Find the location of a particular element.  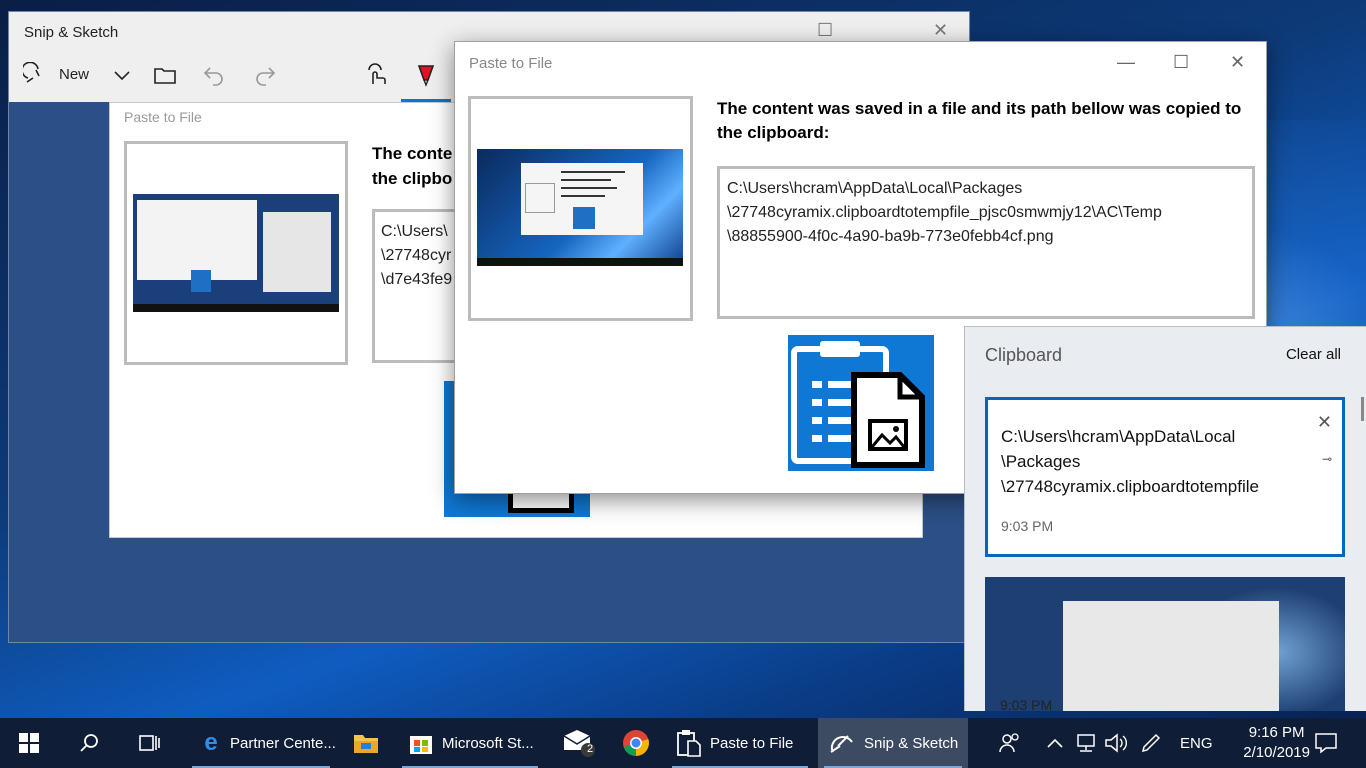

taskbar-app-snip-sketch: Snip & Sketch is located at coordinates (893, 743).